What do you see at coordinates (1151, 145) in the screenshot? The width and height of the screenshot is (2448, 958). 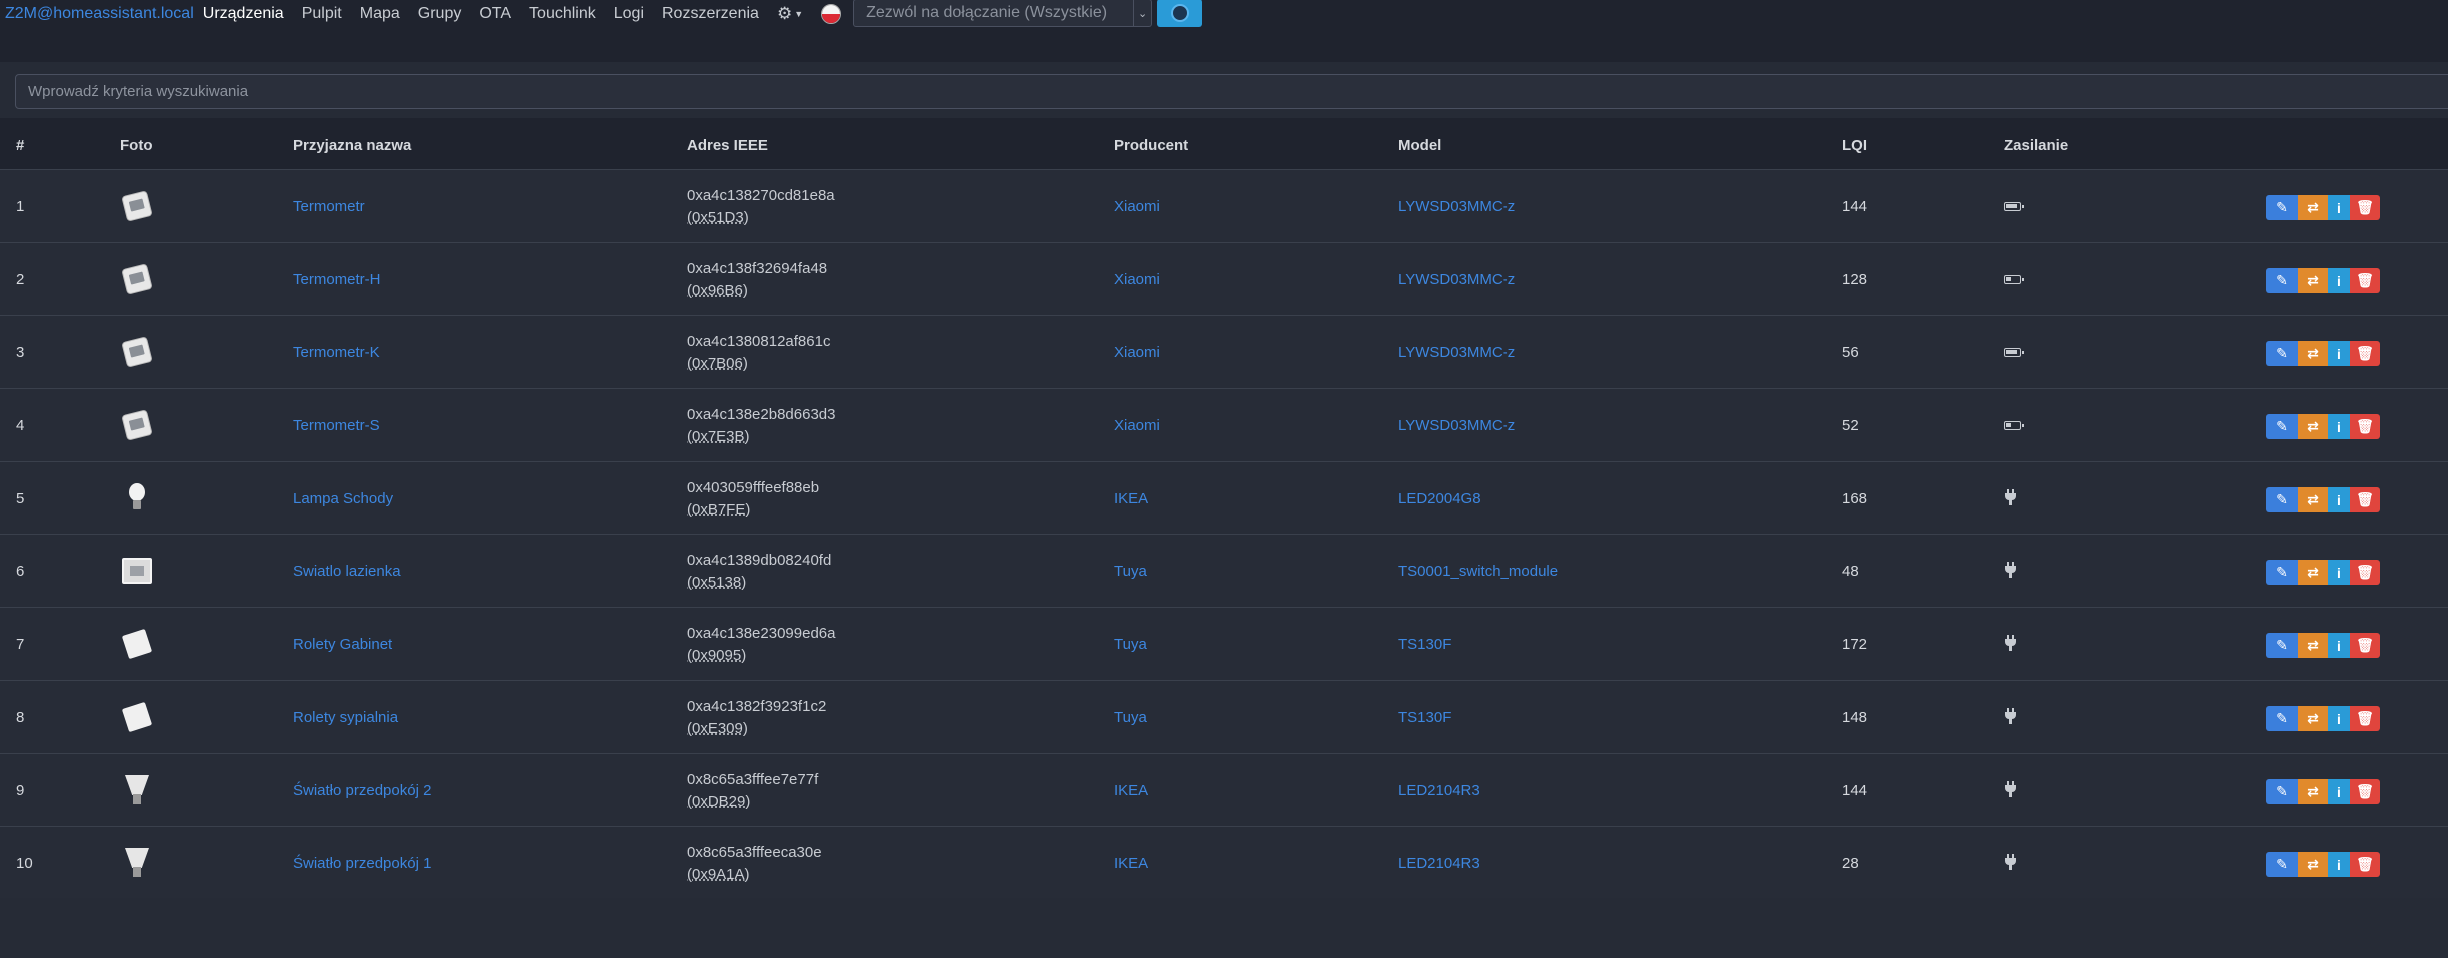 I see `header-vendor: Producent` at bounding box center [1151, 145].